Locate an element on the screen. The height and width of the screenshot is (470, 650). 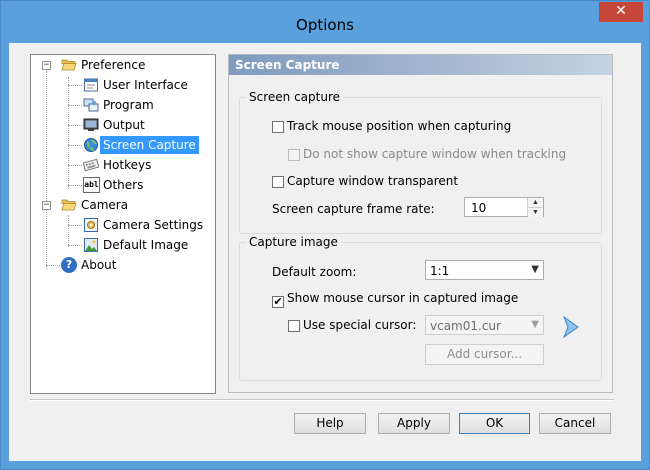
tree-item-preference: Preference is located at coordinates (104, 65).